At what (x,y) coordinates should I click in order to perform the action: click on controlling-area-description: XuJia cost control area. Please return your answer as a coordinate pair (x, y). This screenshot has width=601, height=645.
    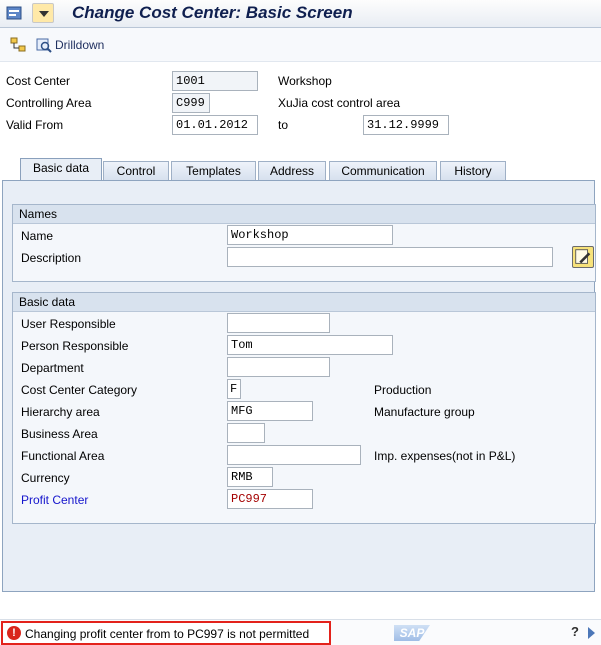
    Looking at the image, I should click on (339, 103).